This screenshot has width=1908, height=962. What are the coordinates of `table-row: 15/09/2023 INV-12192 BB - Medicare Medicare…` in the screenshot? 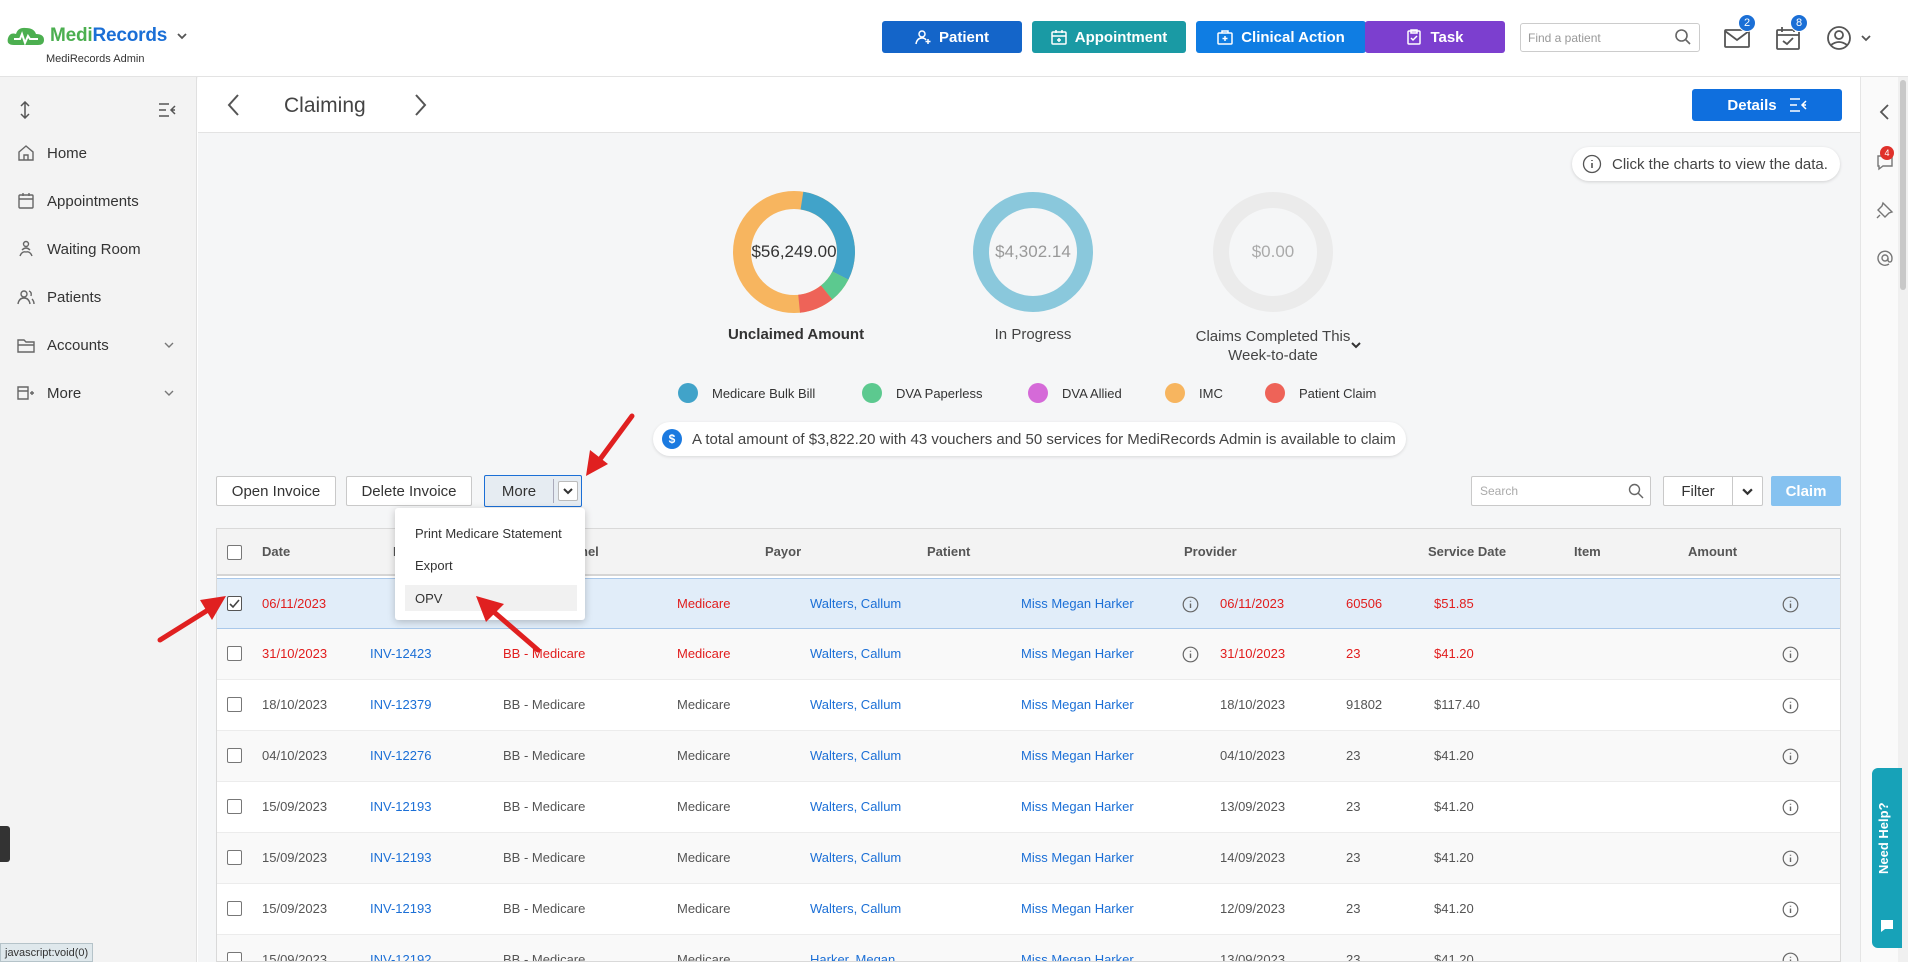 It's located at (1028, 948).